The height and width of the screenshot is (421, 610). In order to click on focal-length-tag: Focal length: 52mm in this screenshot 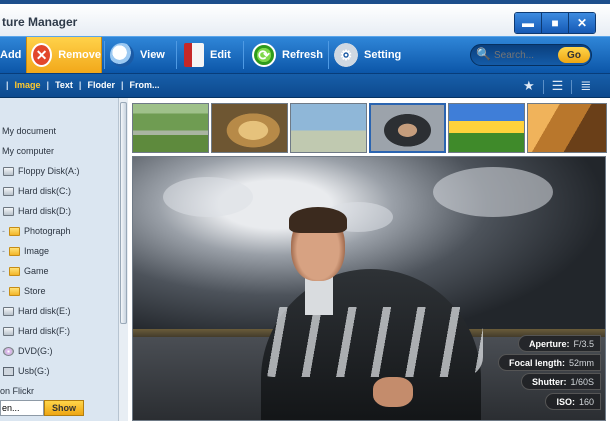, I will do `click(549, 362)`.